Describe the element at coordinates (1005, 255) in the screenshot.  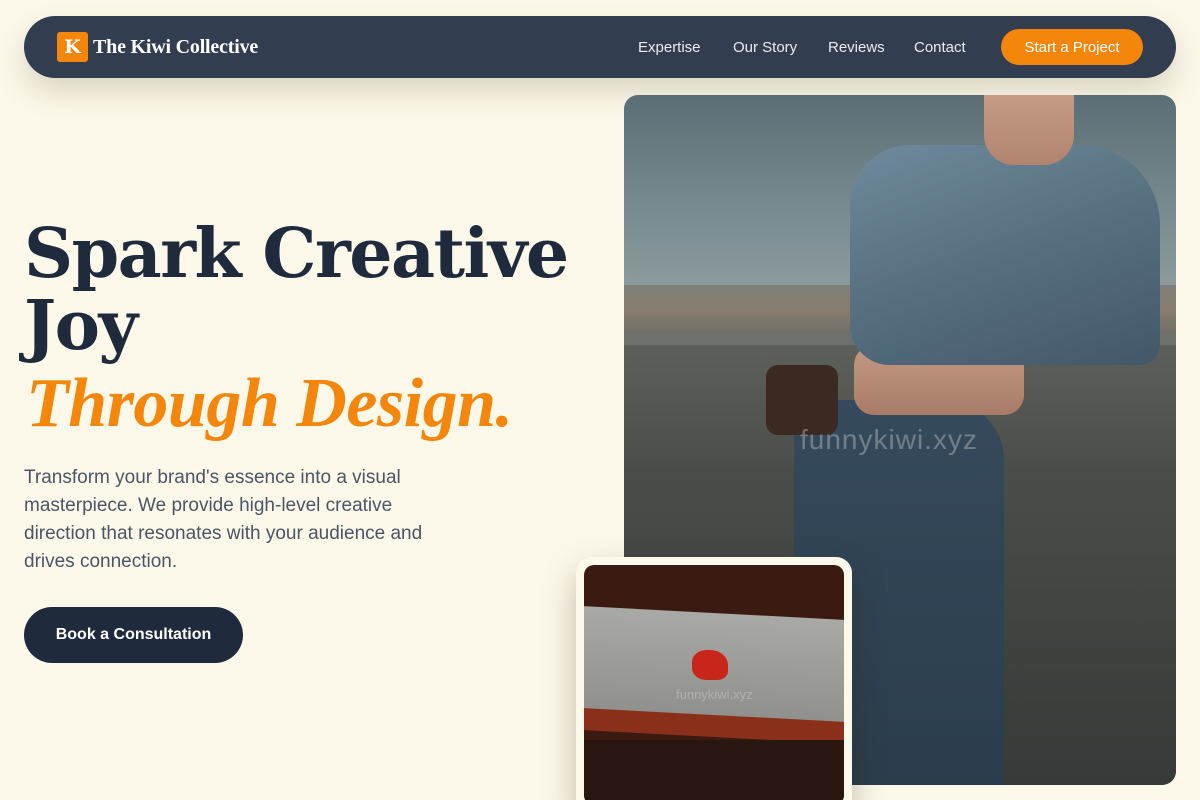
I see `photo-denim-jacket` at that location.